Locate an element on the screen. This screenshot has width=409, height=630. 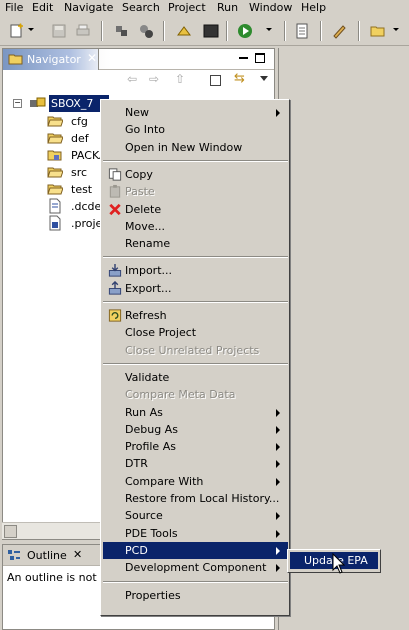
main-toolbar is located at coordinates (204, 31).